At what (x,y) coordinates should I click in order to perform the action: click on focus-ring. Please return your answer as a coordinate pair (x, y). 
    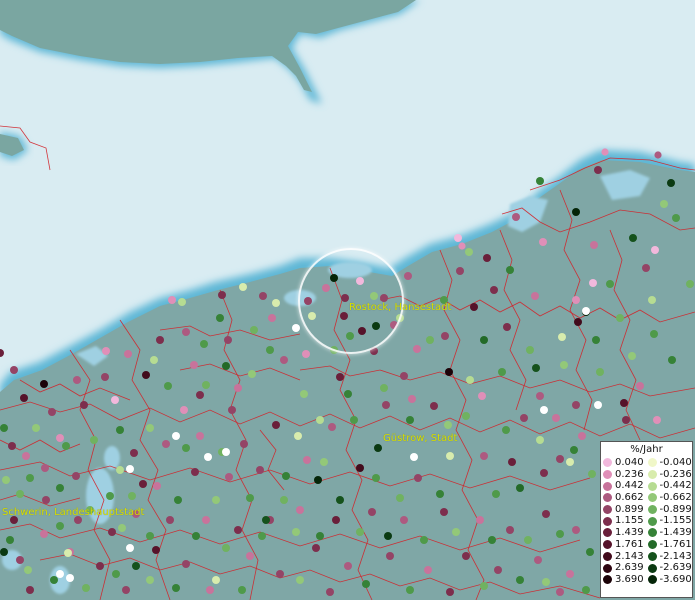
    Looking at the image, I should click on (351, 301).